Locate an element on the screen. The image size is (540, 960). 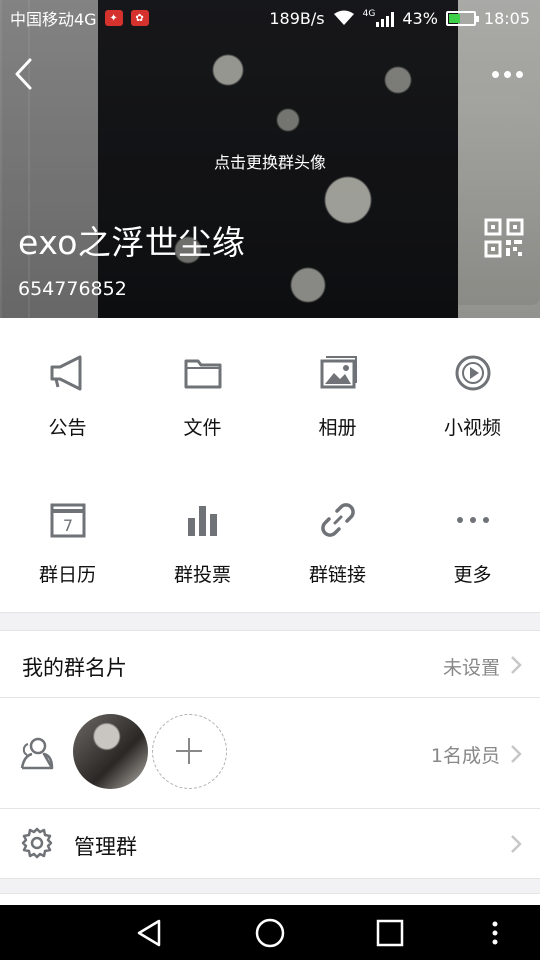
more-options-button is located at coordinates (507, 74).